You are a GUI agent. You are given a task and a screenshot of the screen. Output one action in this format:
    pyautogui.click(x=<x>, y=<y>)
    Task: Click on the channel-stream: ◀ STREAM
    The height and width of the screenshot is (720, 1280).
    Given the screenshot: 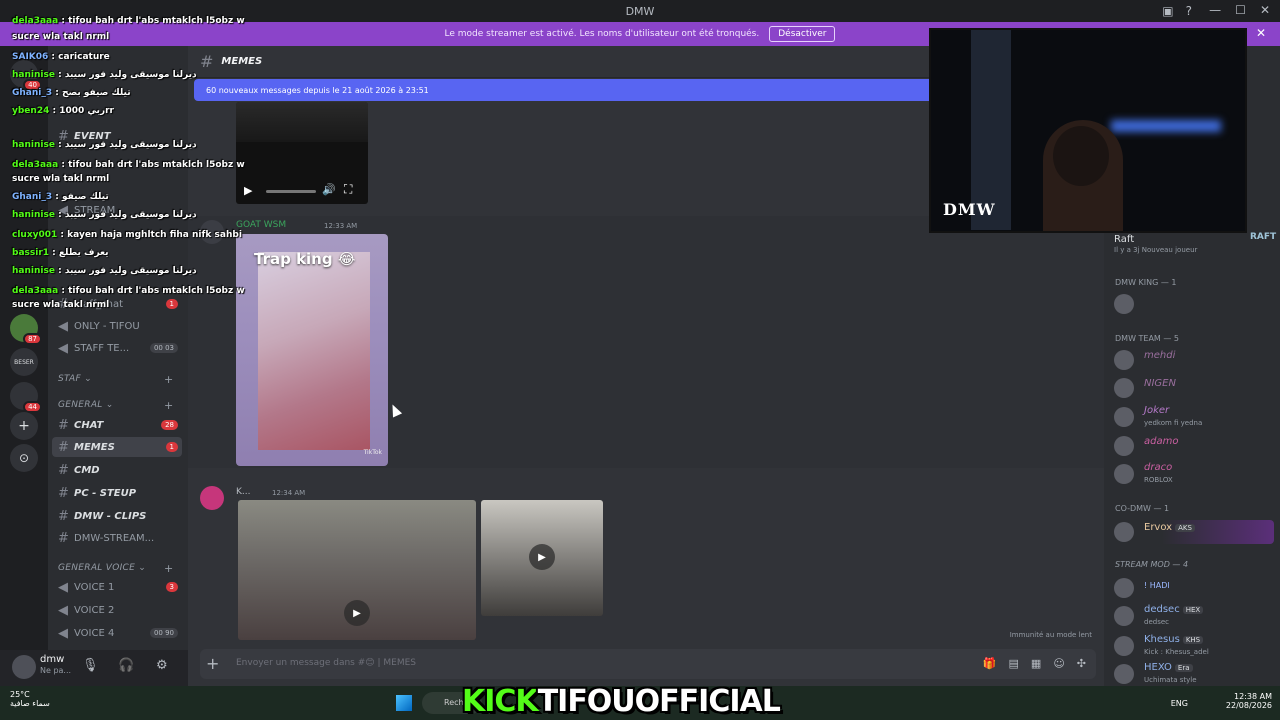 What is the action you would take?
    pyautogui.click(x=117, y=210)
    